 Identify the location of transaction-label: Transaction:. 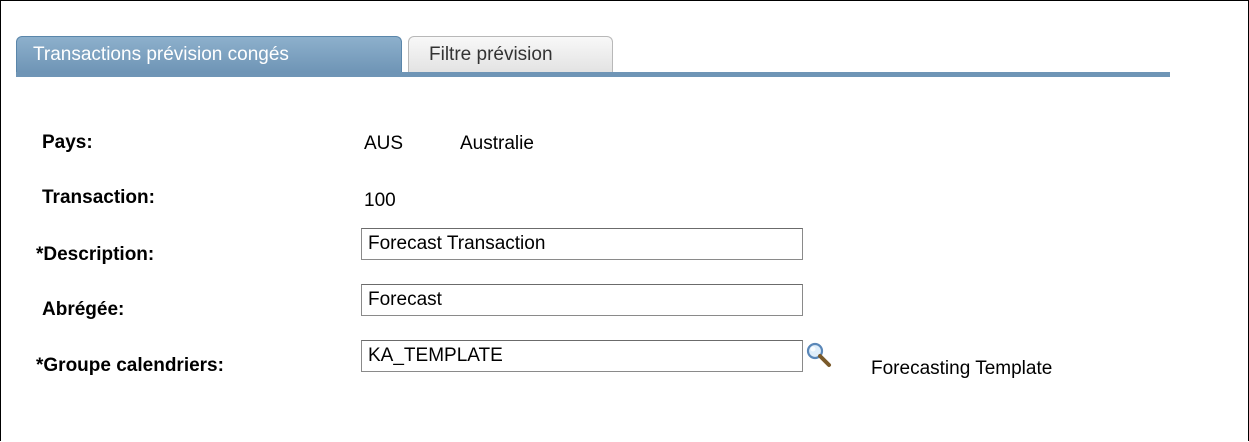
(98, 197).